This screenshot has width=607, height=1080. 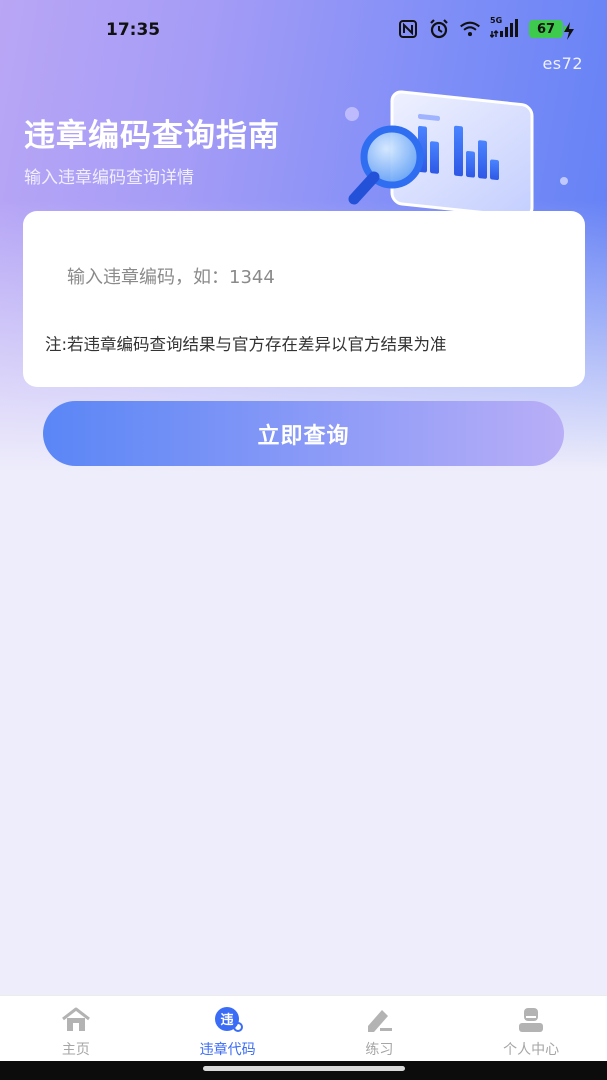 What do you see at coordinates (303, 31) in the screenshot?
I see `status-bar: 17:35 5G 67` at bounding box center [303, 31].